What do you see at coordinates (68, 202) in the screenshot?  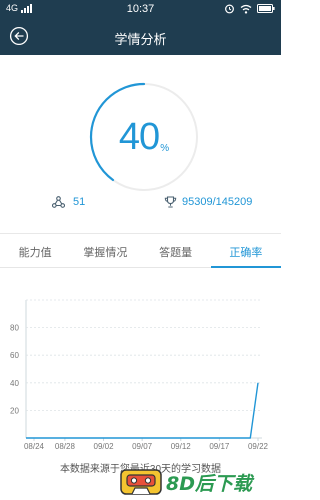 I see `stat-questions: 51` at bounding box center [68, 202].